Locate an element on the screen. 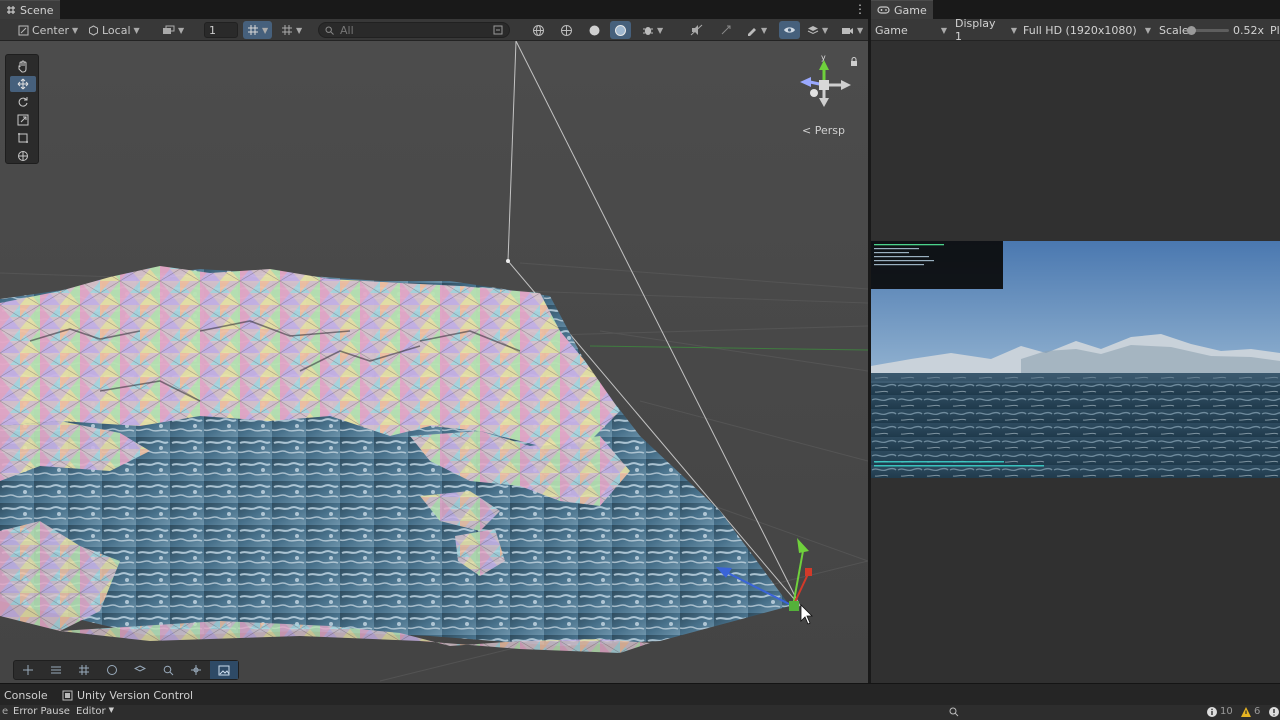 This screenshot has height=720, width=1280. orientation-gizmo: y is located at coordinates (825, 83).